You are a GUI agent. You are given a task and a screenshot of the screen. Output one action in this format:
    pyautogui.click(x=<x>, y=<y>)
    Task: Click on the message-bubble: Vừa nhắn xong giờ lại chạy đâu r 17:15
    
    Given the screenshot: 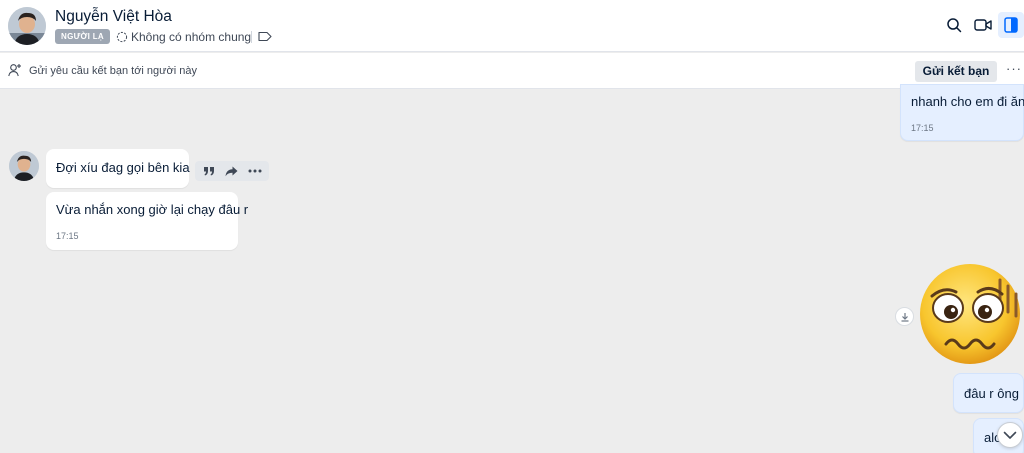 What is the action you would take?
    pyautogui.click(x=147, y=221)
    